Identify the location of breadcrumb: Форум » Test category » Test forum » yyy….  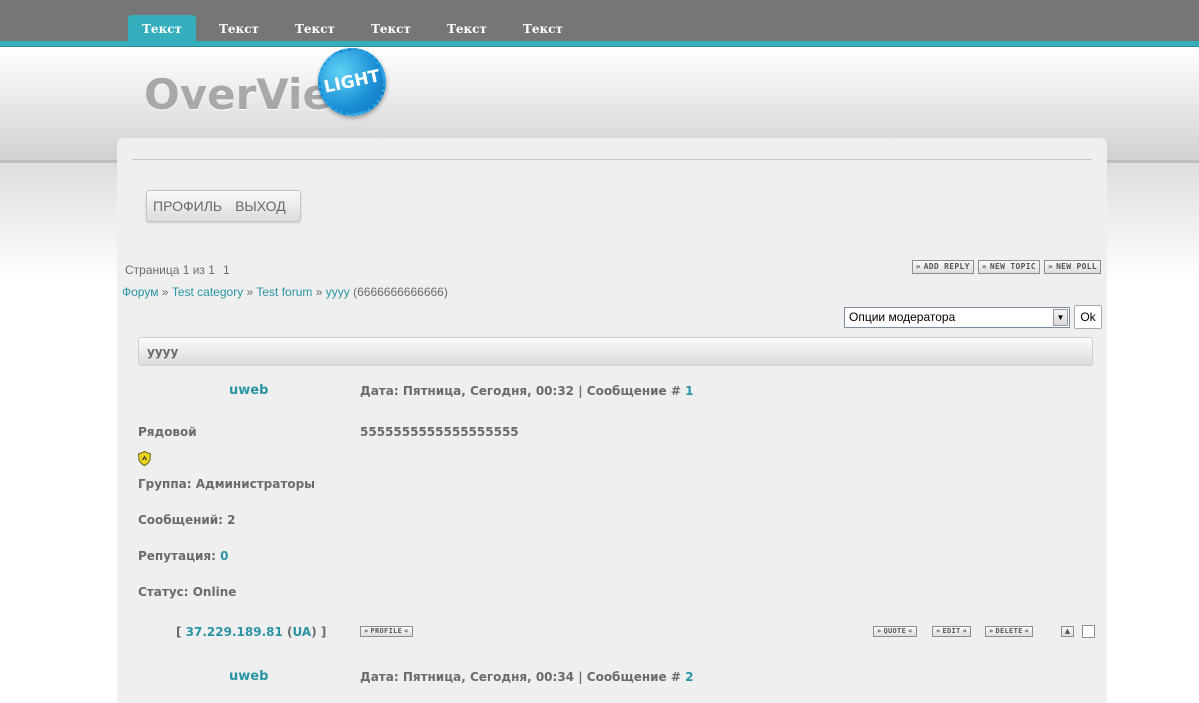
(285, 292).